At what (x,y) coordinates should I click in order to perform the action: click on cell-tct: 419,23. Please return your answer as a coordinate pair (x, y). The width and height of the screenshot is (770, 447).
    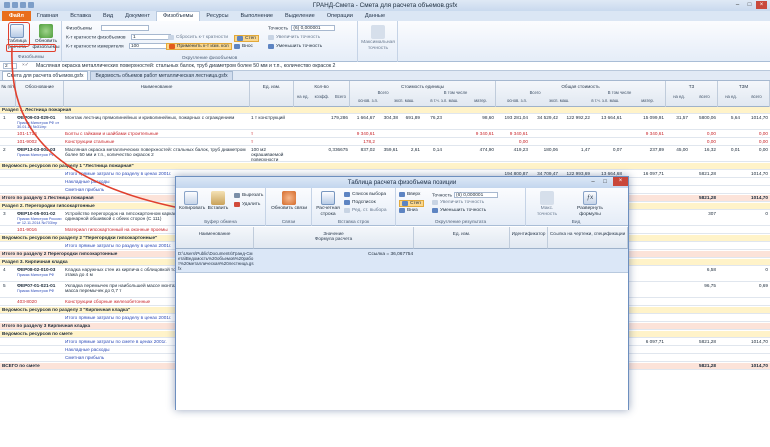
    Looking at the image, I should click on (520, 149).